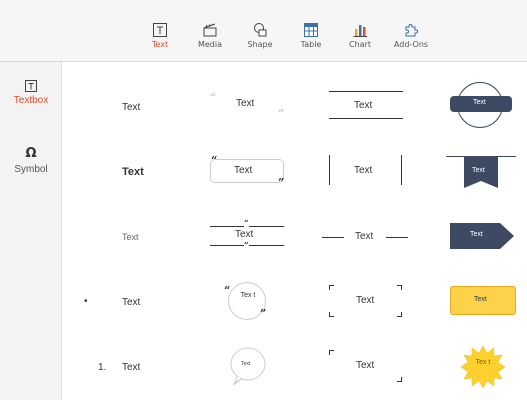  I want to click on style-burst: Tex t, so click(483, 367).